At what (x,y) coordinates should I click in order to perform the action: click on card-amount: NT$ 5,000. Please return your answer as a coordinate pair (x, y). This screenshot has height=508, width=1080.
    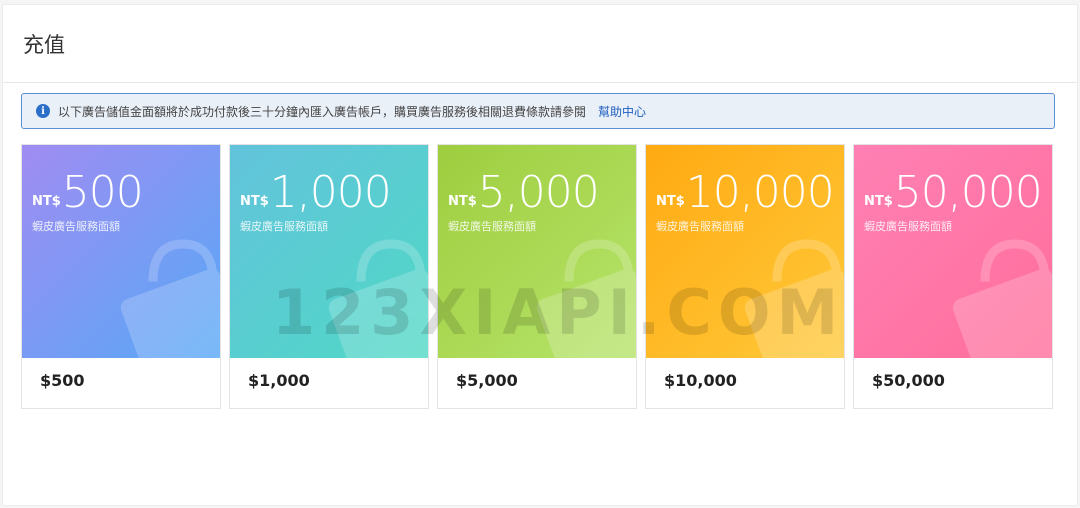
    Looking at the image, I should click on (524, 192).